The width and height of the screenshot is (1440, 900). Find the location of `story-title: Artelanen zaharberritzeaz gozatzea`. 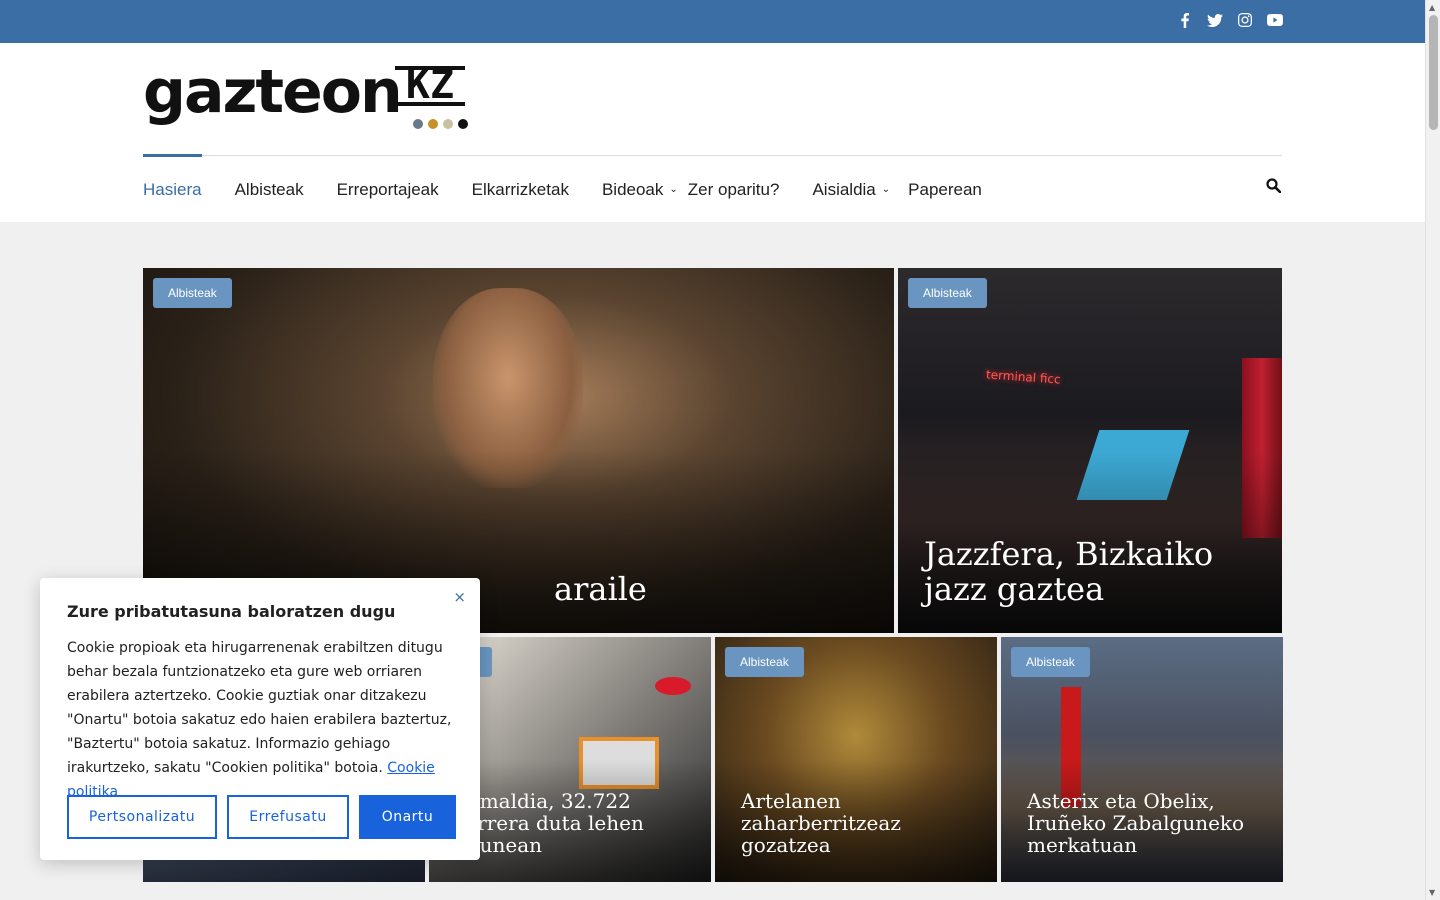

story-title: Artelanen zaharberritzeaz gozatzea is located at coordinates (859, 823).